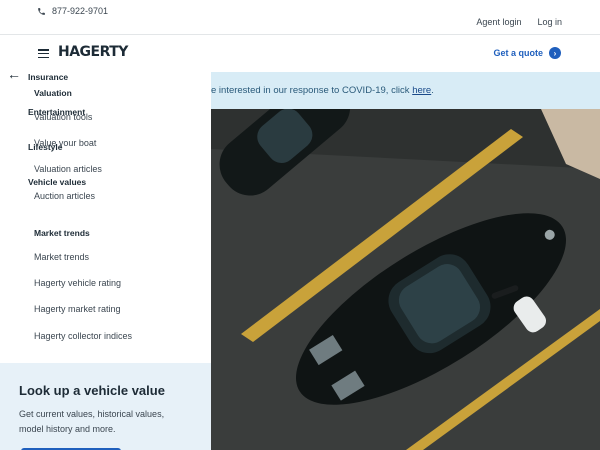 Image resolution: width=600 pixels, height=450 pixels. Describe the element at coordinates (53, 93) in the screenshot. I see `valuation-heading: Valuation` at that location.